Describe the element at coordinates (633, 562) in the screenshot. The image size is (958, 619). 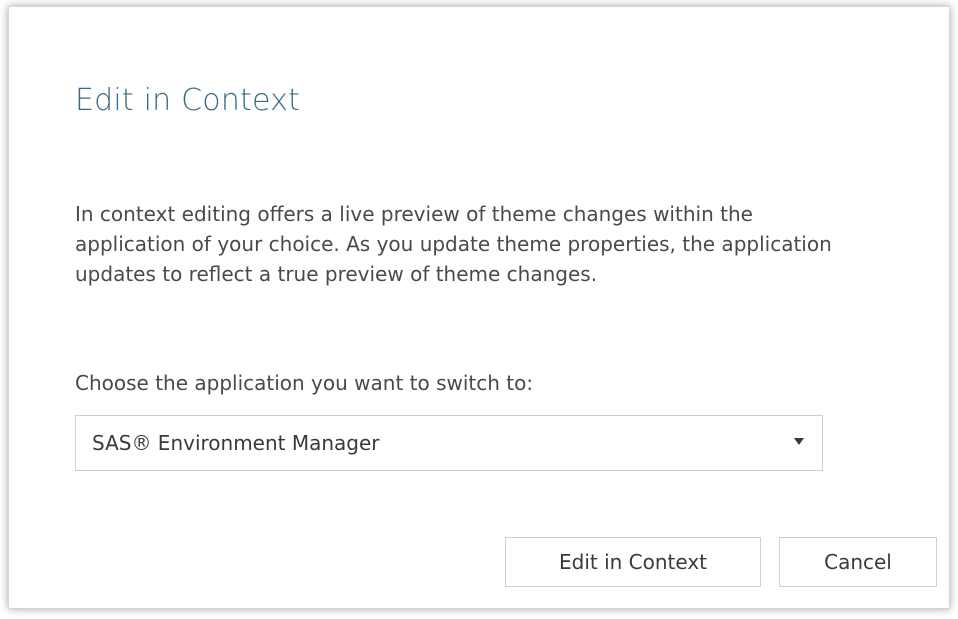
I see `edit-in-context-button: Edit in Context` at that location.